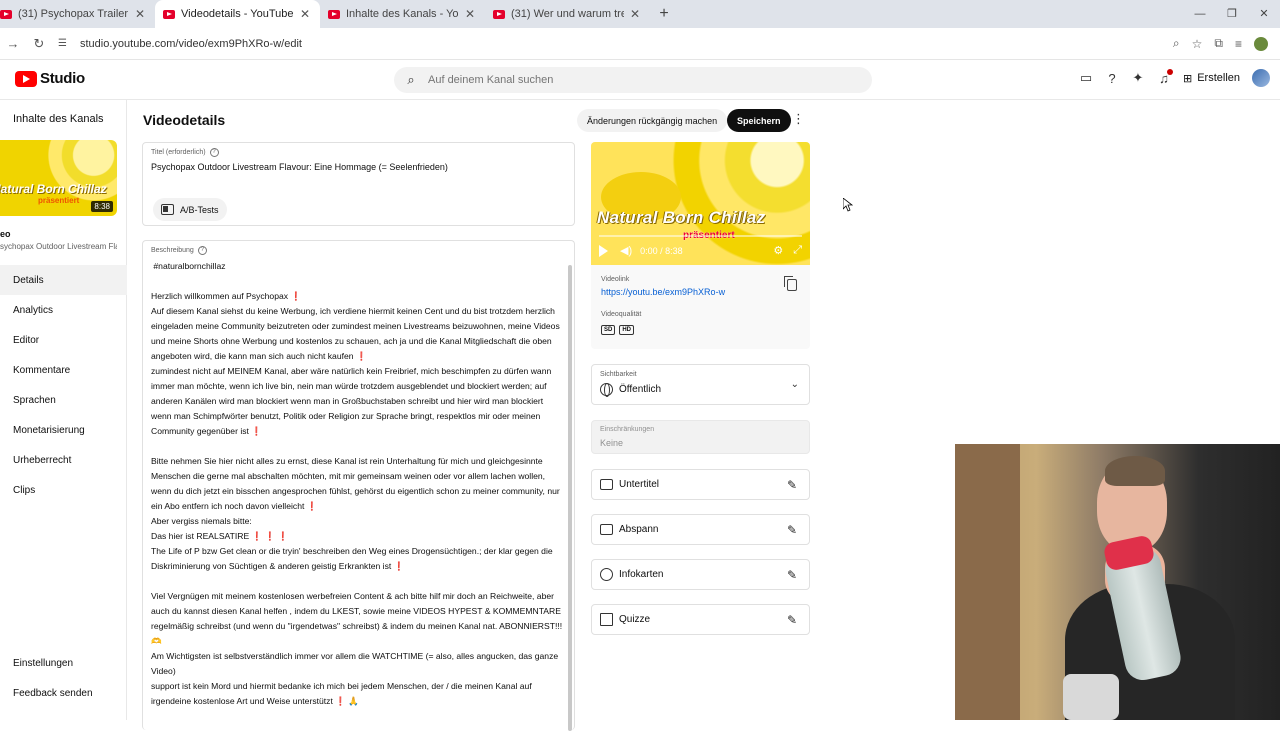 The width and height of the screenshot is (1280, 731). I want to click on quizzes-row: Quizze ✎, so click(700, 619).